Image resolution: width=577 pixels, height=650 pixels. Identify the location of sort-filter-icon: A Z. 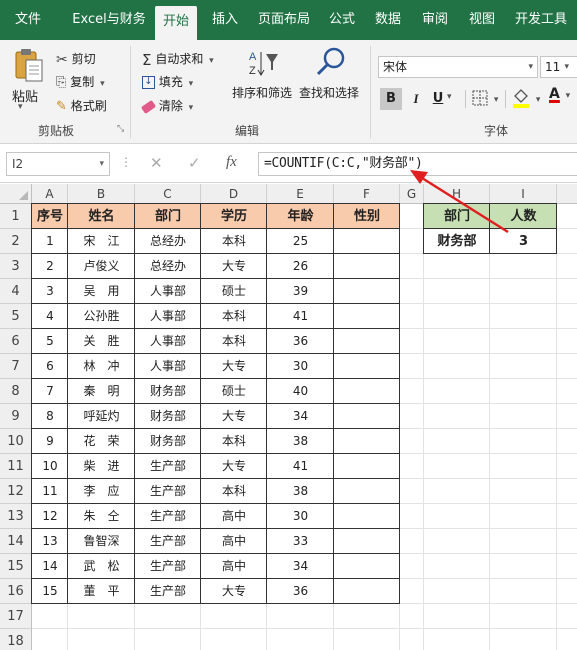
(264, 63).